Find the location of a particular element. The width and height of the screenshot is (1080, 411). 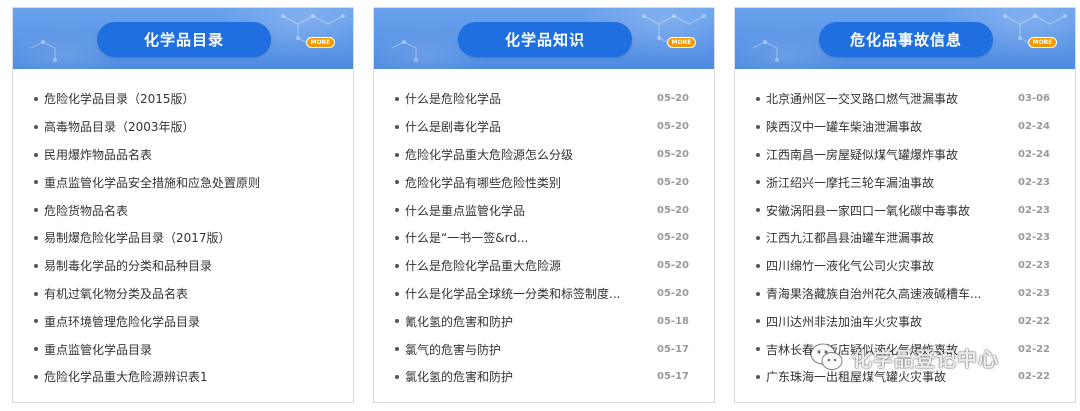

list-item: 浙江绍兴一摩托三轮车漏油事故 02-23 is located at coordinates (905, 182).